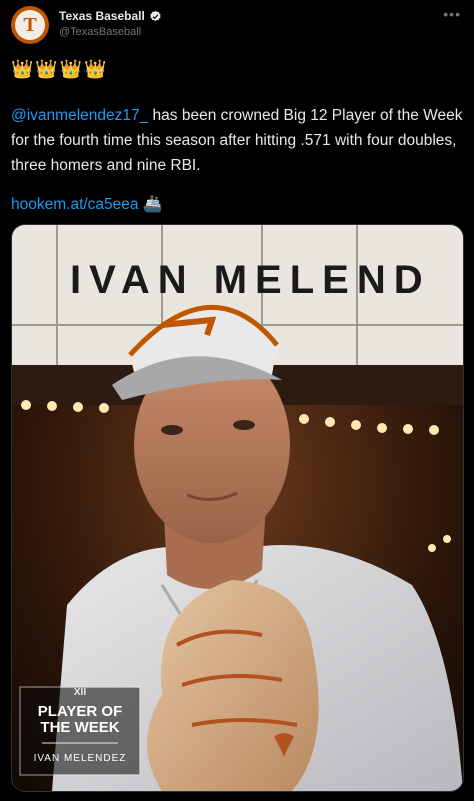 This screenshot has height=801, width=474. I want to click on article-link: hookem.at/ca5eea, so click(75, 204).